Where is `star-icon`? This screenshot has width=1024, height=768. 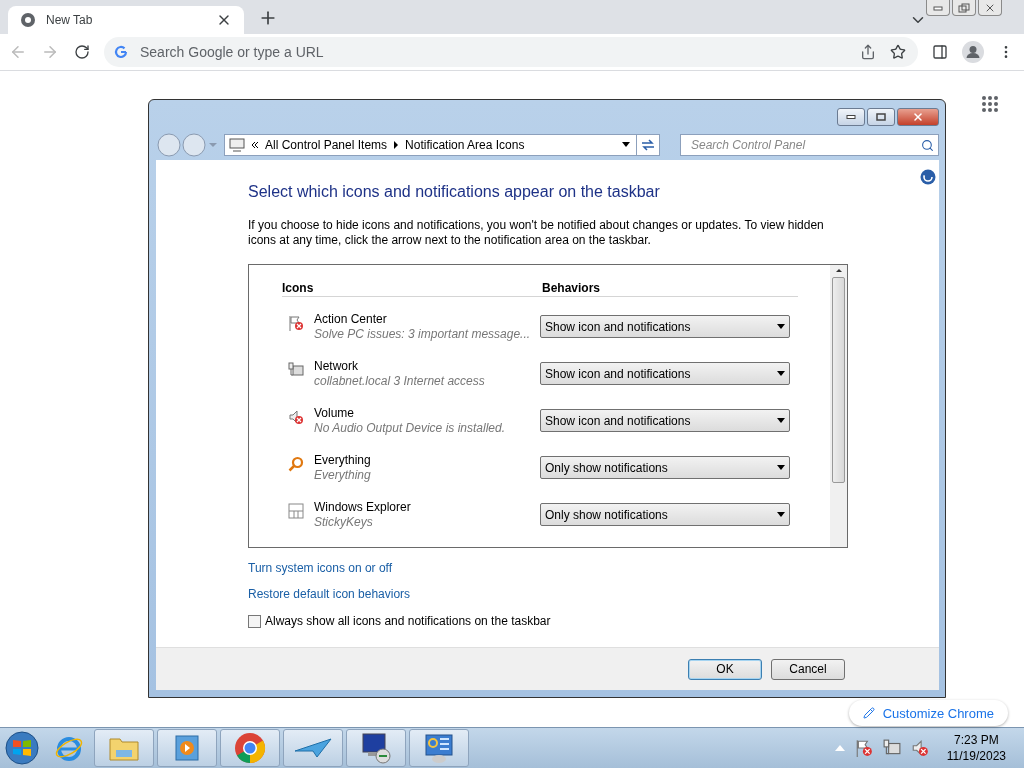
star-icon is located at coordinates (898, 52).